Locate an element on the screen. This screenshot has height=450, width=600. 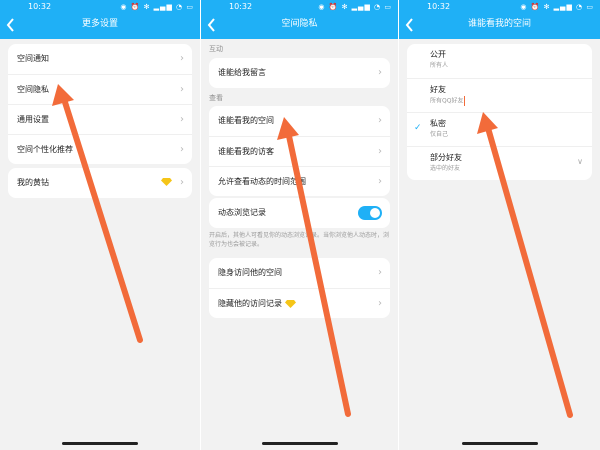
option-title: 公开 is located at coordinates (438, 54).